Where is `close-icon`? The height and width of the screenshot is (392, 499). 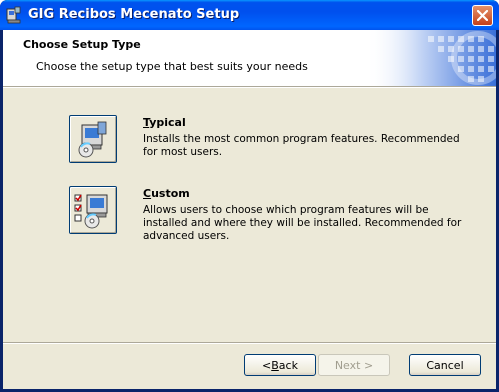 close-icon is located at coordinates (482, 15).